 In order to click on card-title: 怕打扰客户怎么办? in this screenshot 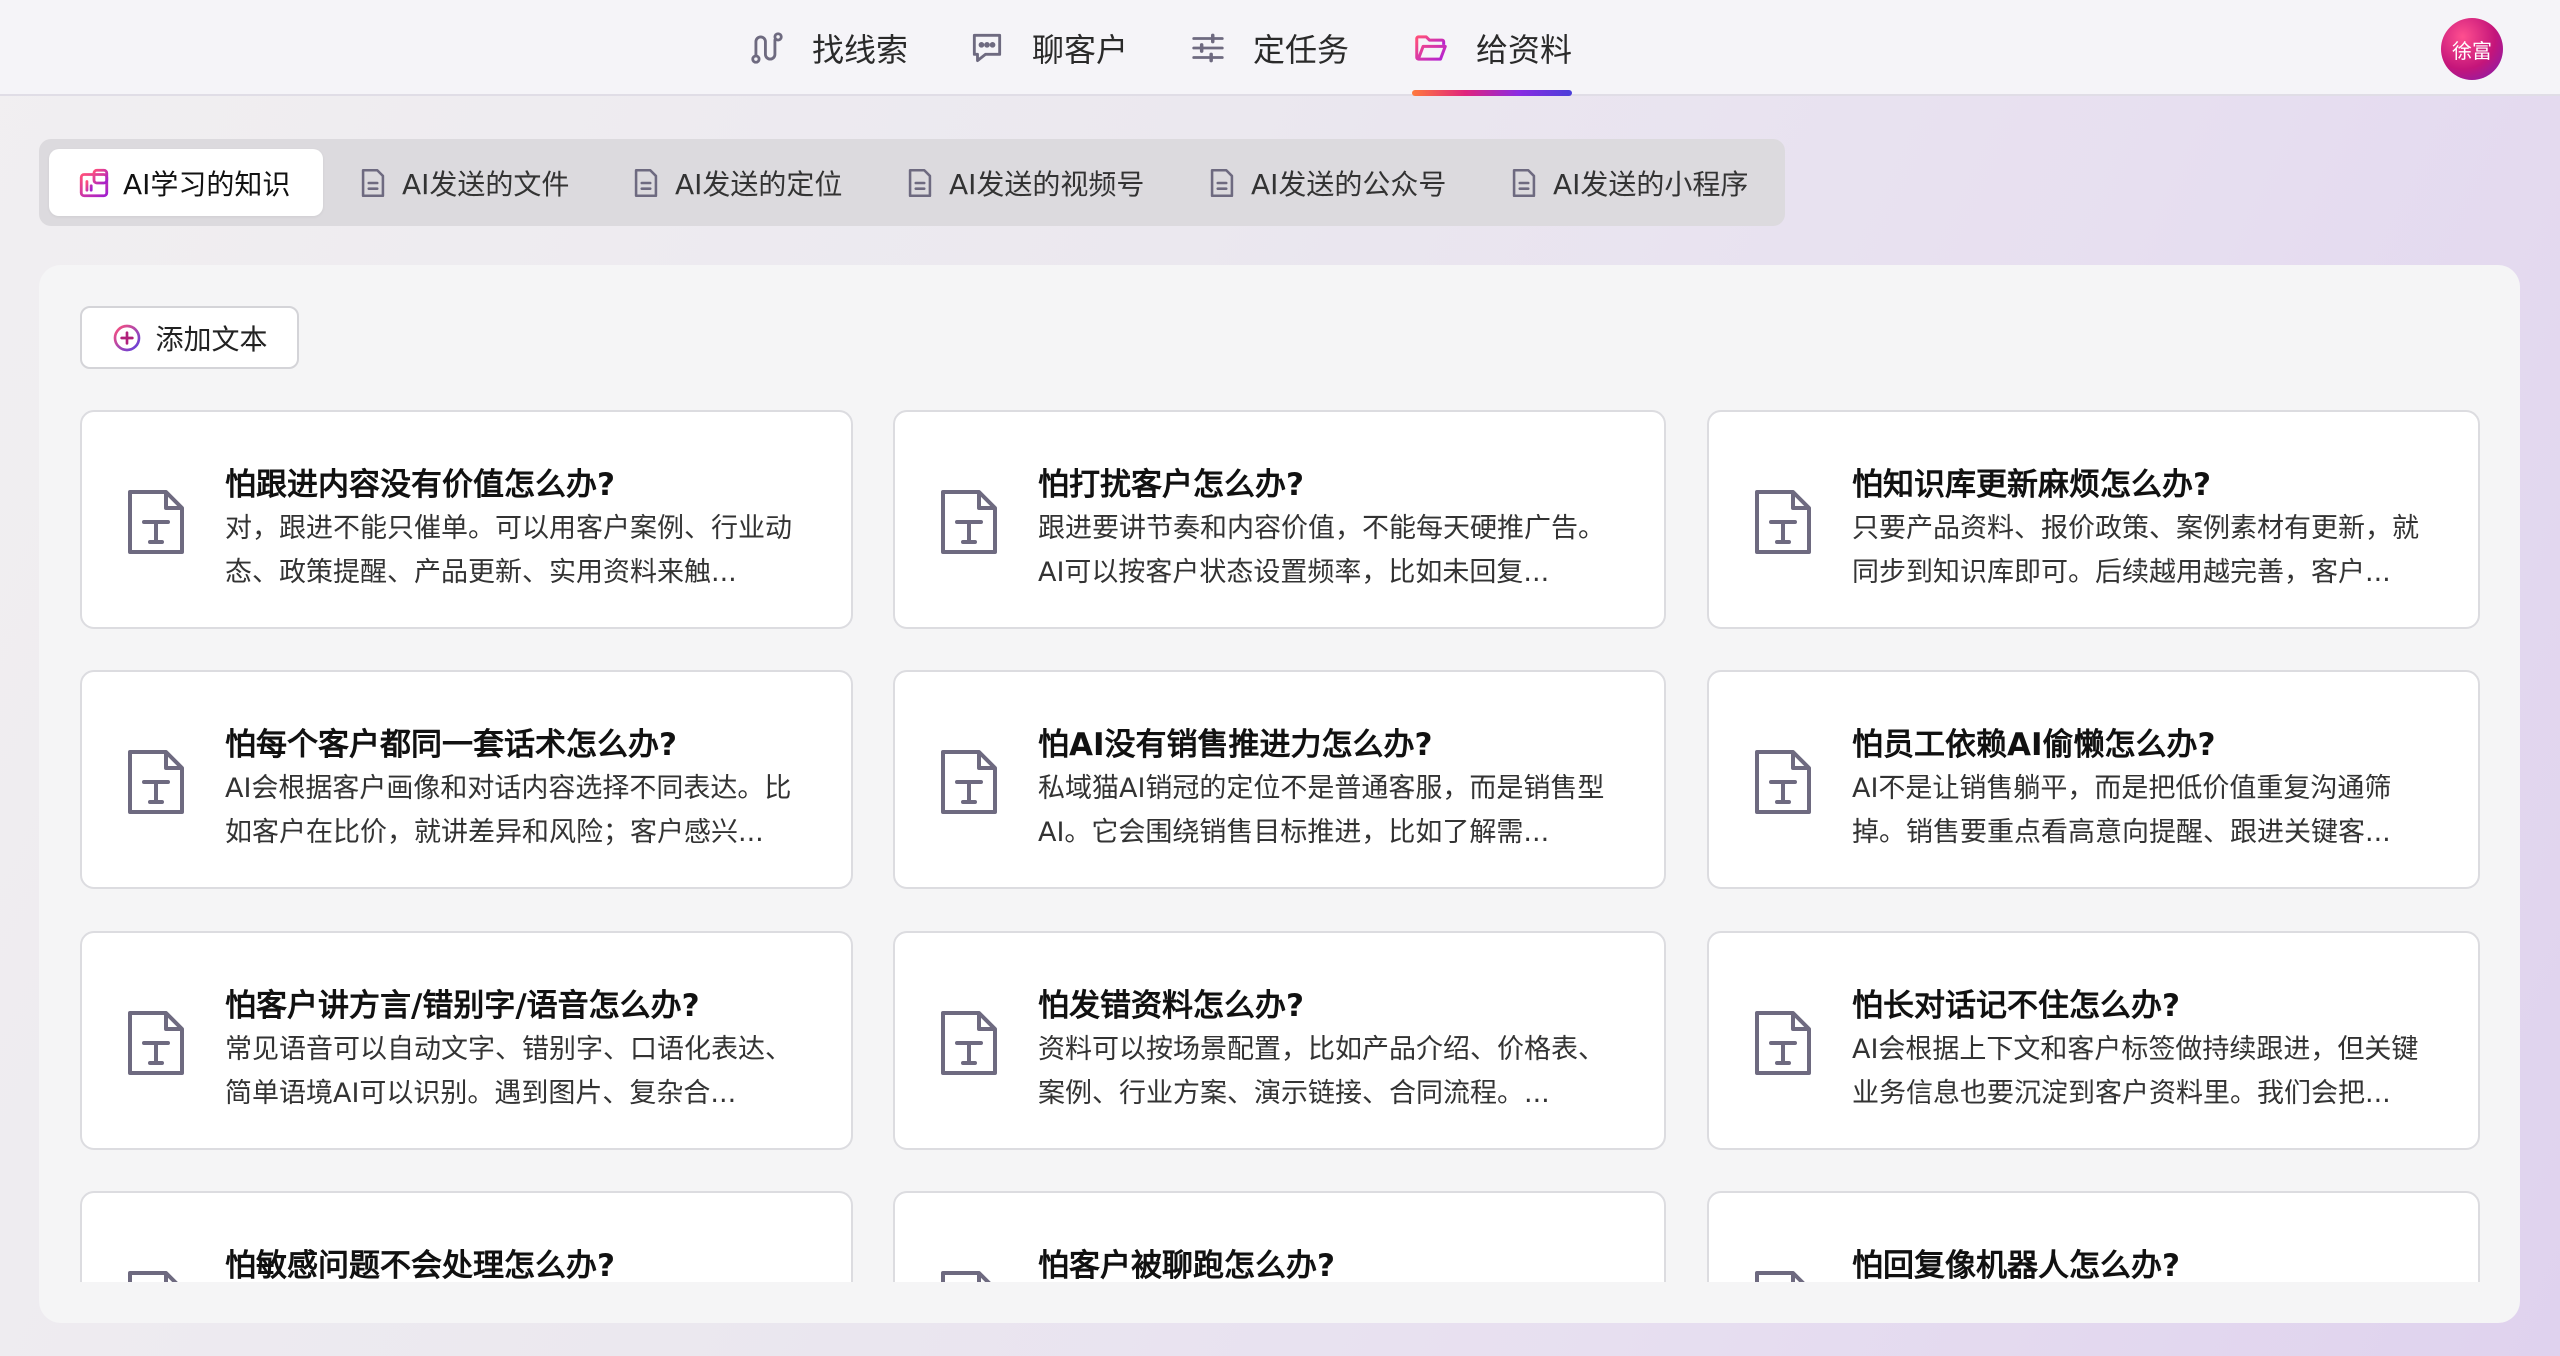, I will do `click(1171, 485)`.